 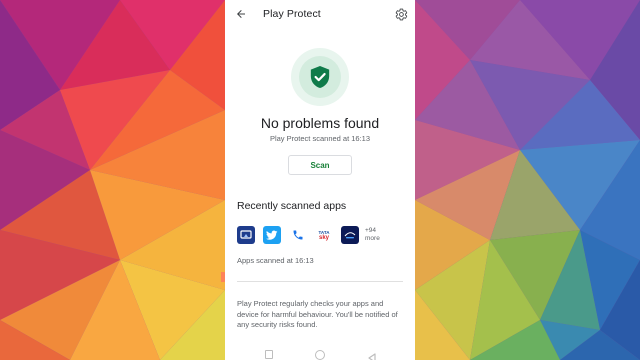 I want to click on divider, so click(x=320, y=281).